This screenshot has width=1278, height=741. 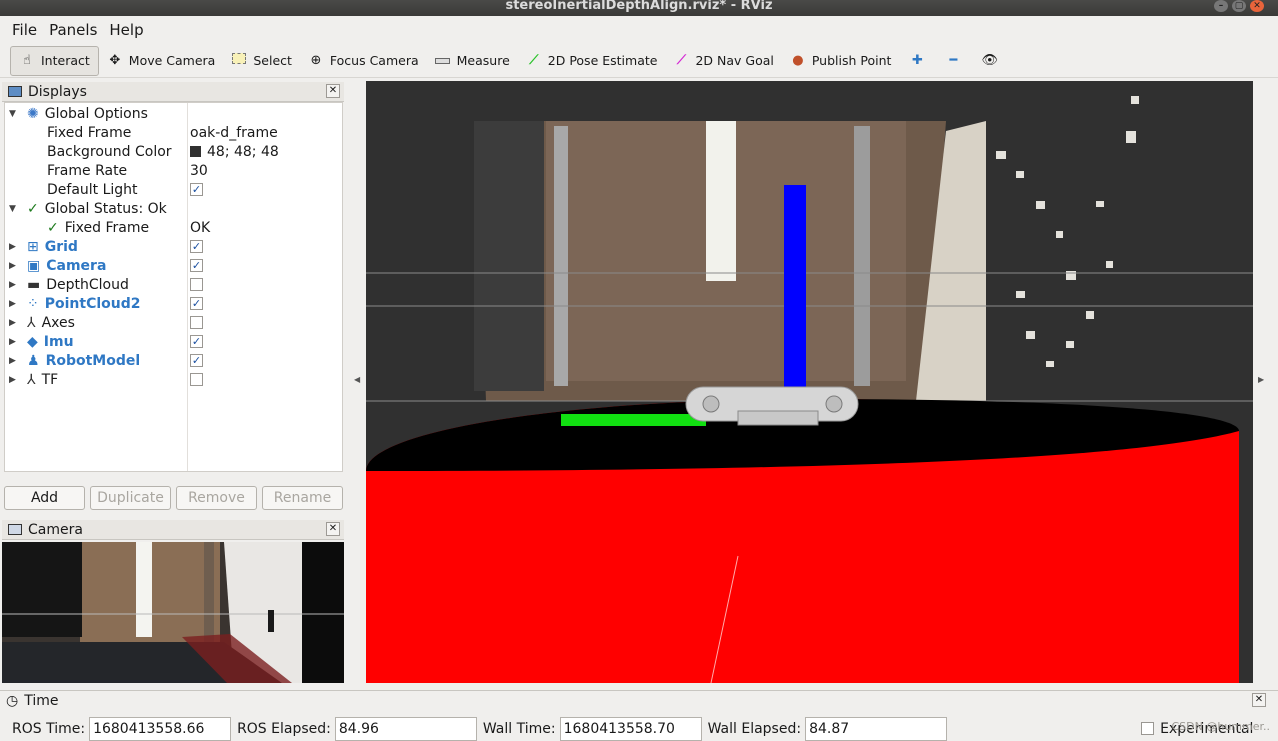 What do you see at coordinates (57, 91) in the screenshot?
I see `displays-title: Displays` at bounding box center [57, 91].